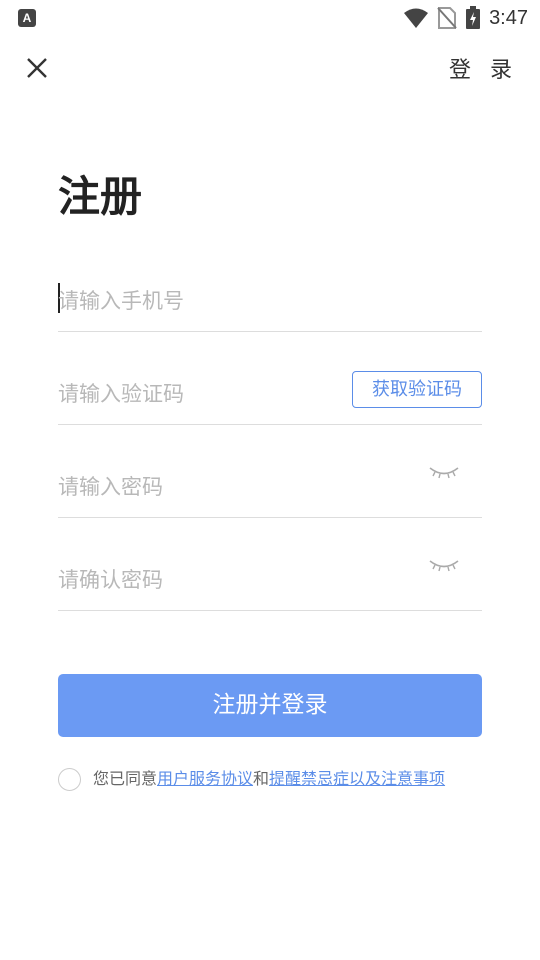 The width and height of the screenshot is (540, 960). What do you see at coordinates (198, 487) in the screenshot?
I see `password-input` at bounding box center [198, 487].